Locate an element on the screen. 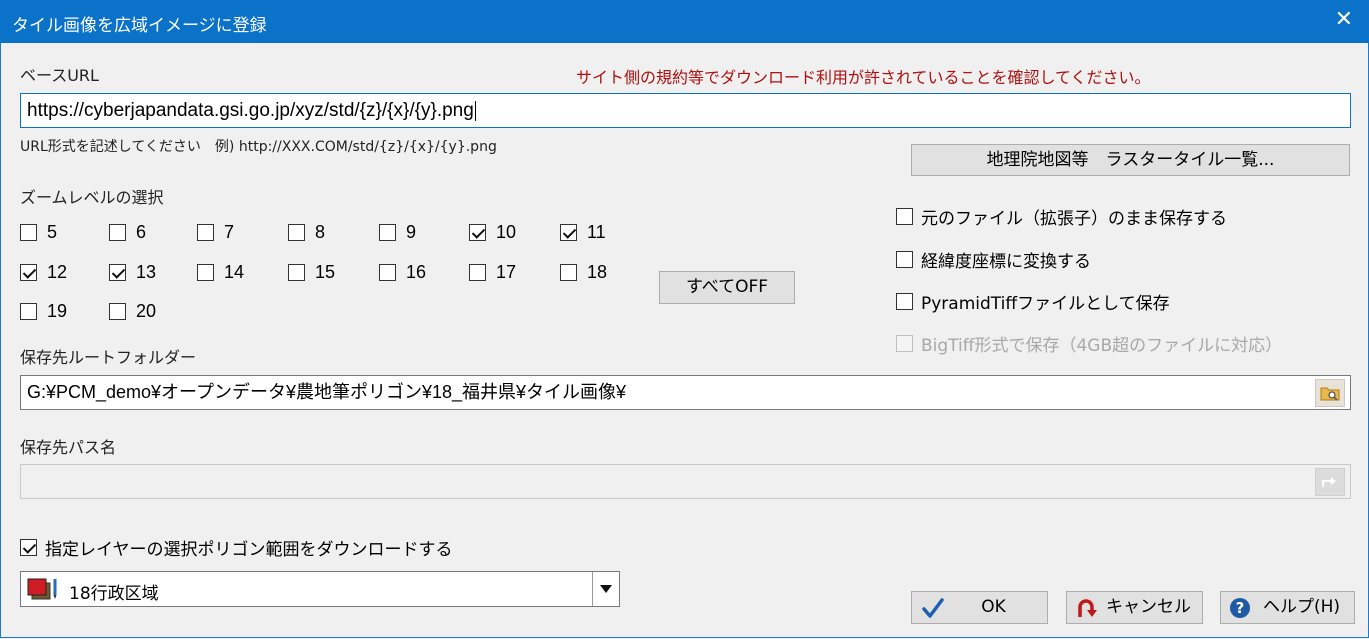 Image resolution: width=1369 pixels, height=639 pixels. zoom-level-17: 17 is located at coordinates (492, 272).